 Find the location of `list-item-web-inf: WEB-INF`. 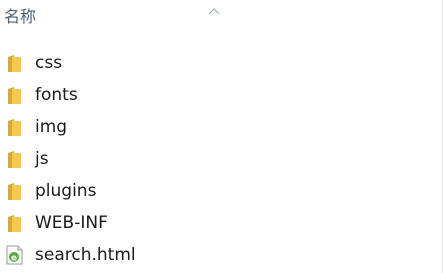

list-item-web-inf: WEB-INF is located at coordinates (218, 223).